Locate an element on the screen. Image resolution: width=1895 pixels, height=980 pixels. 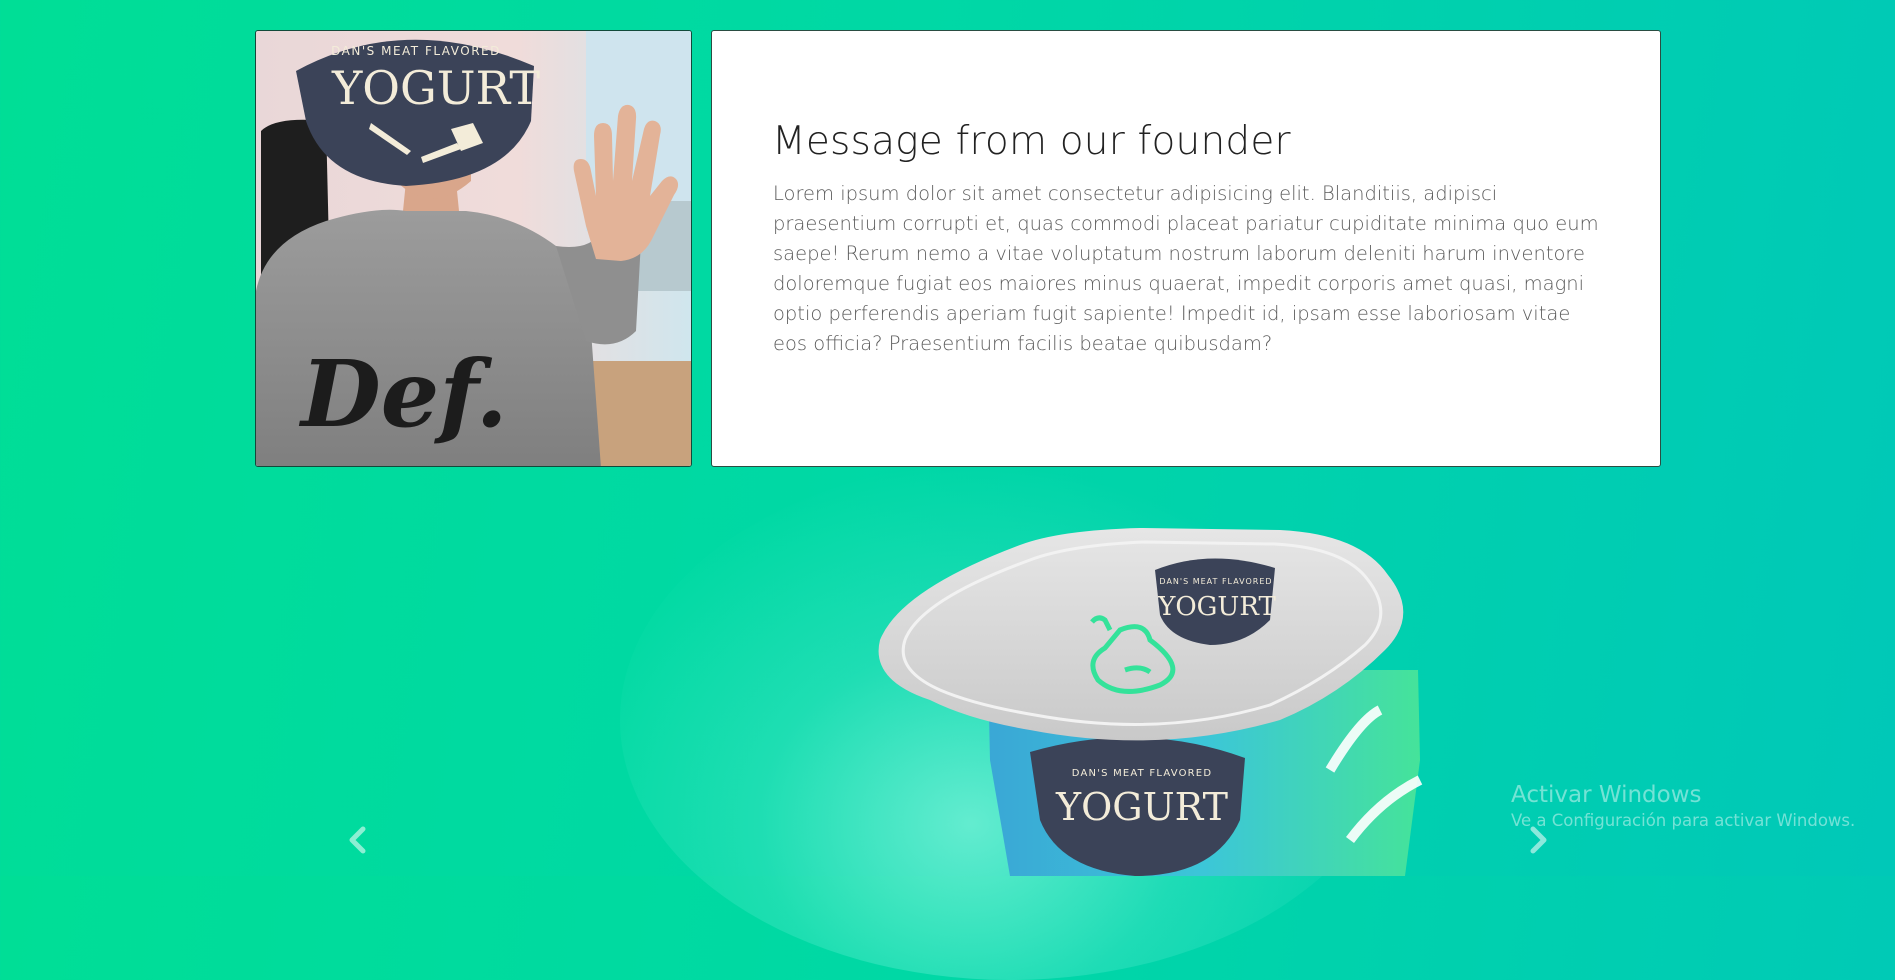
cup-logo-word: YOGURT is located at coordinates (1141, 807).